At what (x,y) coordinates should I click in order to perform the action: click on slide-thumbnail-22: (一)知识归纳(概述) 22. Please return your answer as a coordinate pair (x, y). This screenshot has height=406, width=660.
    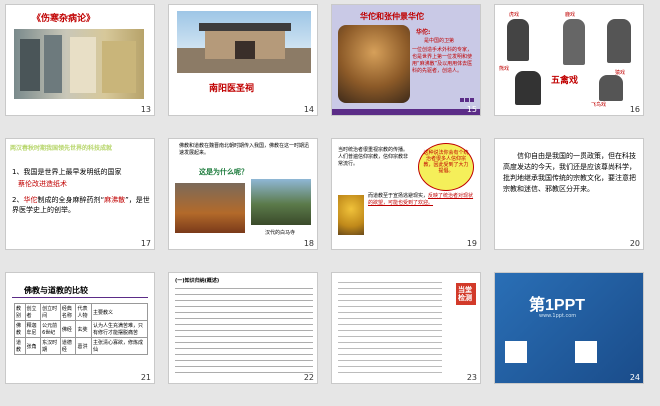
    Looking at the image, I should click on (243, 328).